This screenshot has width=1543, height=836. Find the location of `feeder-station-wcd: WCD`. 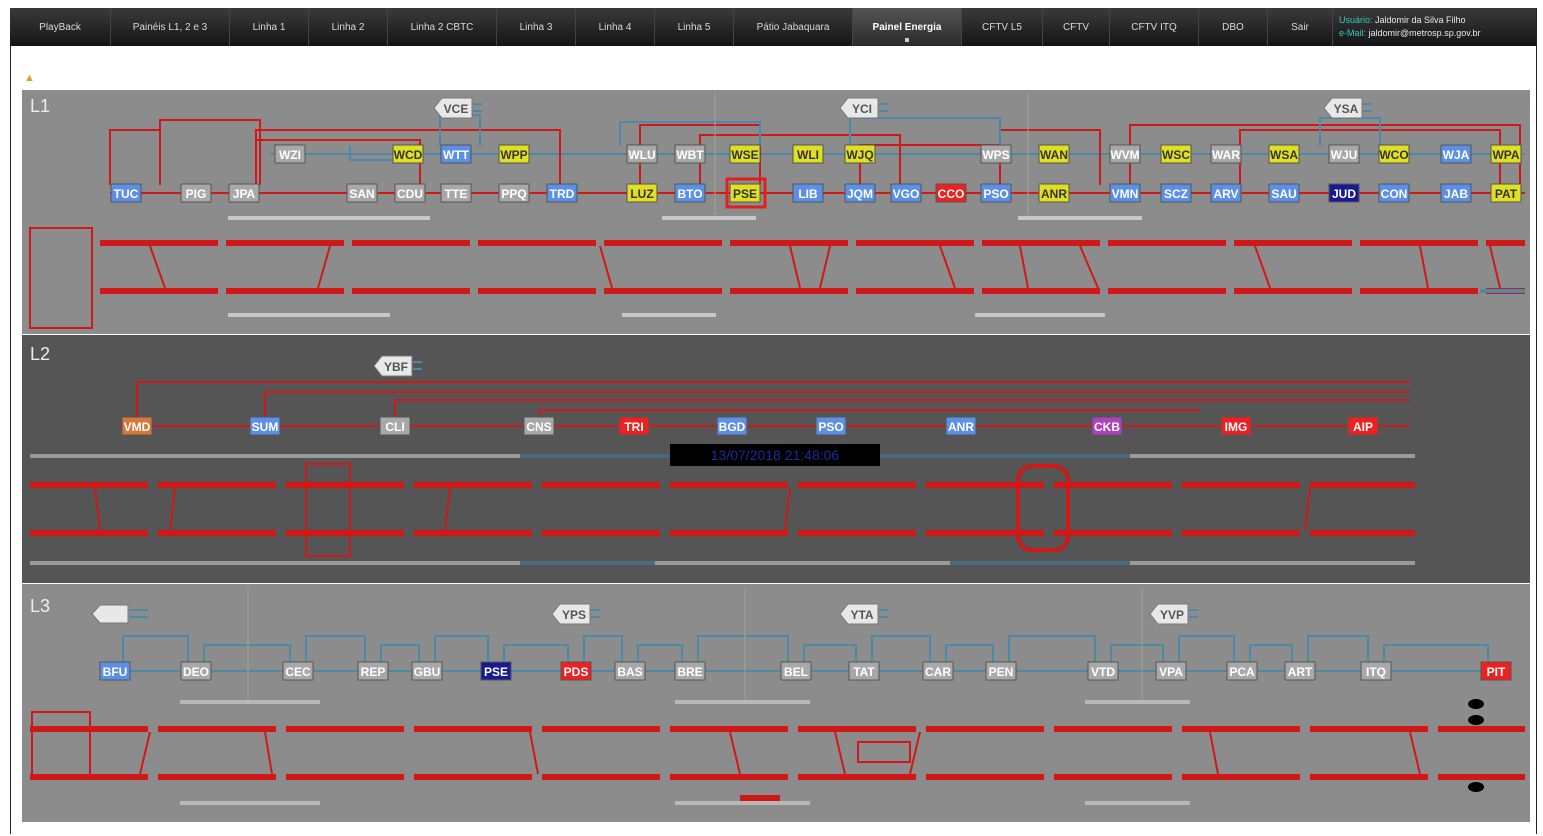

feeder-station-wcd: WCD is located at coordinates (408, 154).